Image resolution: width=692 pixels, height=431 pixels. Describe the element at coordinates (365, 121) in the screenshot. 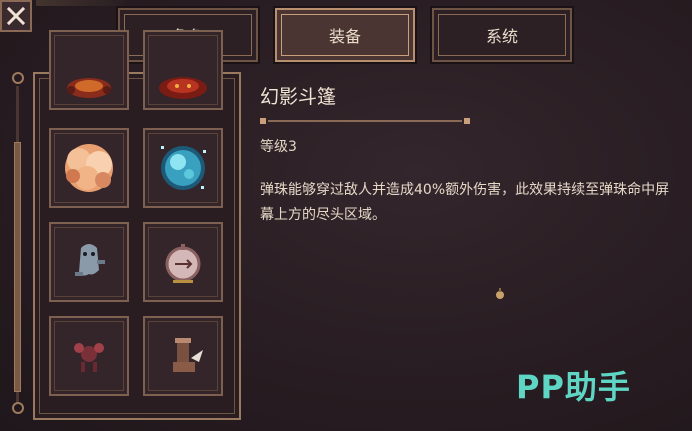

I see `title-divider` at that location.